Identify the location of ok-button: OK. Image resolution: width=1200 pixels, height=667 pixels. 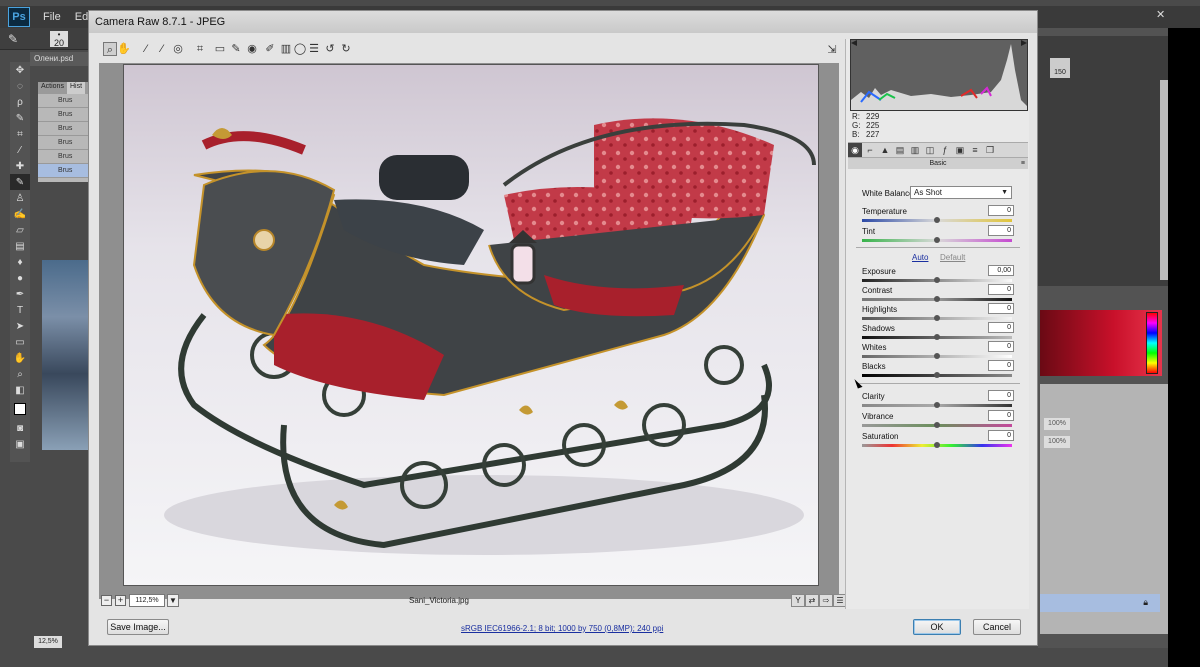
(937, 627).